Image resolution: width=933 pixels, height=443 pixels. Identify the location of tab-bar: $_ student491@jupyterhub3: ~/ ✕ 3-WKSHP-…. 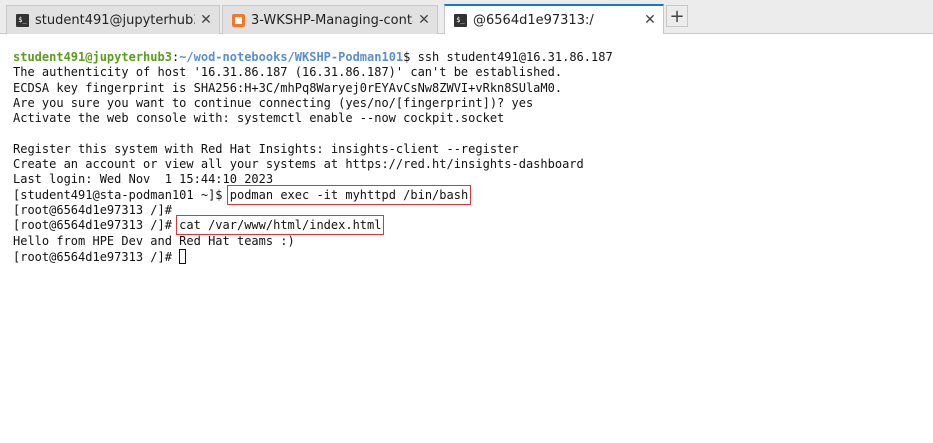
(466, 17).